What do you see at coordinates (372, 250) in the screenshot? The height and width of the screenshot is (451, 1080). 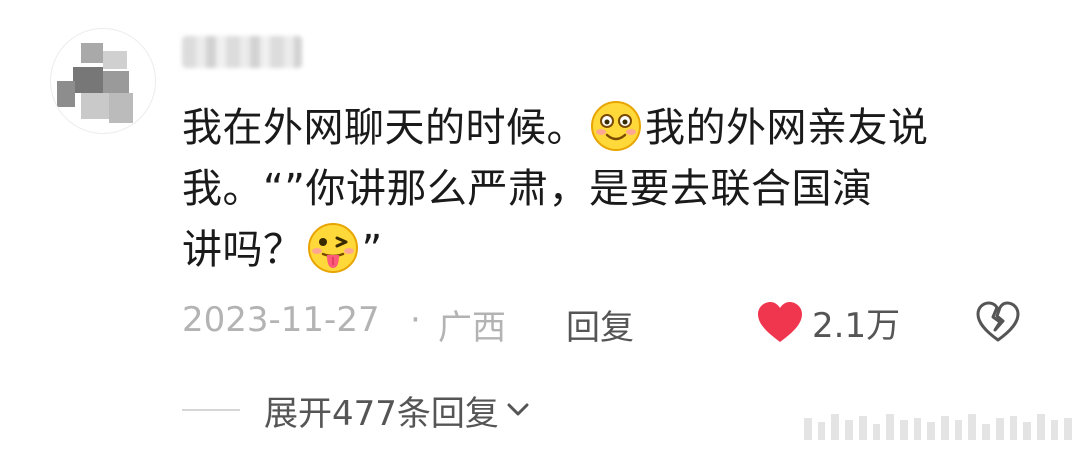 I see `comment-line-3-end: ”` at bounding box center [372, 250].